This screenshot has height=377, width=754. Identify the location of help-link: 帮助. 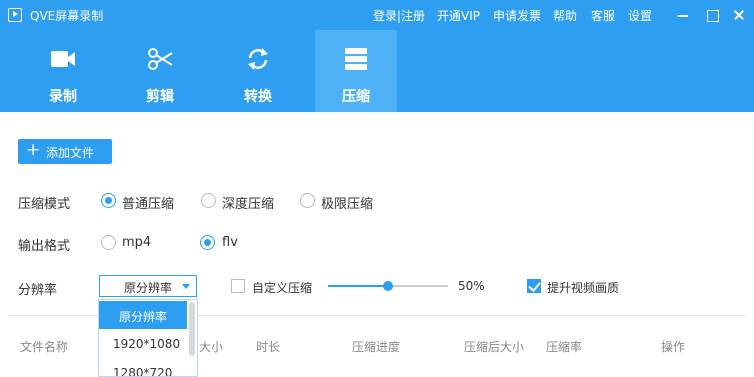
(565, 15).